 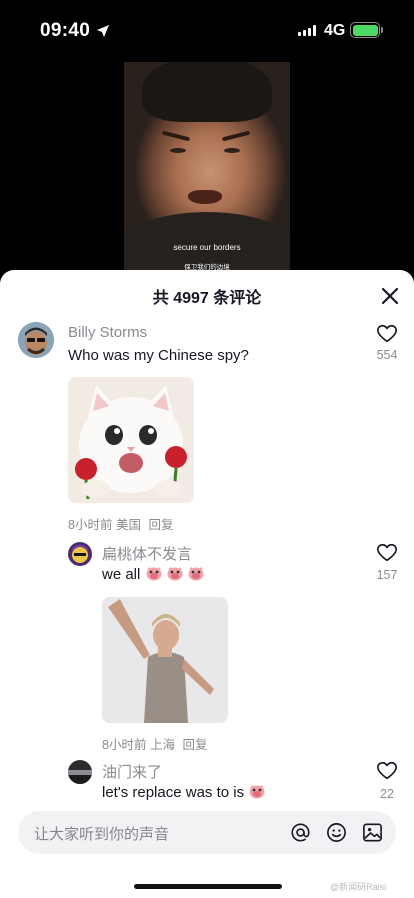 What do you see at coordinates (128, 525) in the screenshot?
I see `comment-location: 美国` at bounding box center [128, 525].